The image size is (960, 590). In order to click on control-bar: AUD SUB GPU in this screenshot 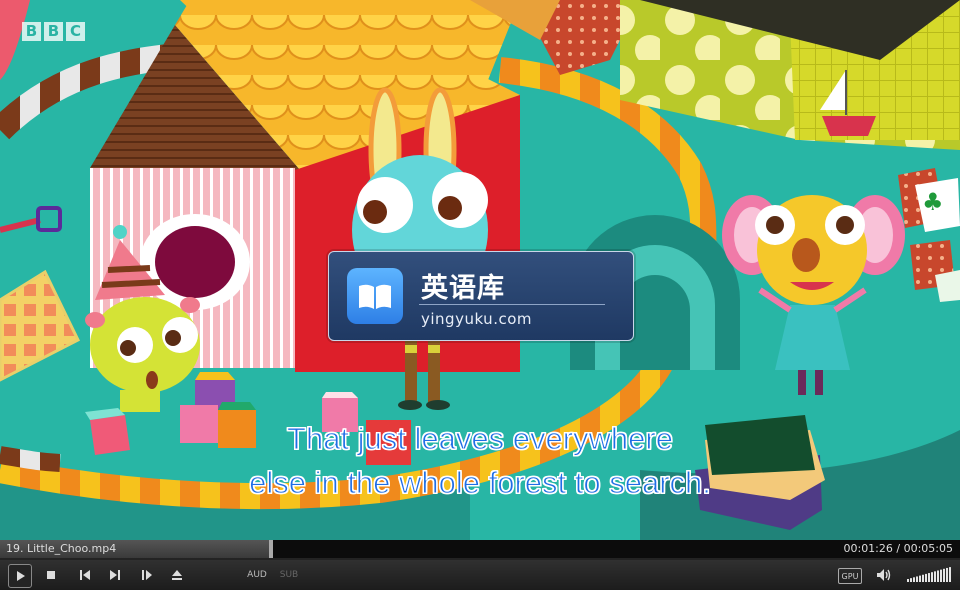, I will do `click(480, 575)`.